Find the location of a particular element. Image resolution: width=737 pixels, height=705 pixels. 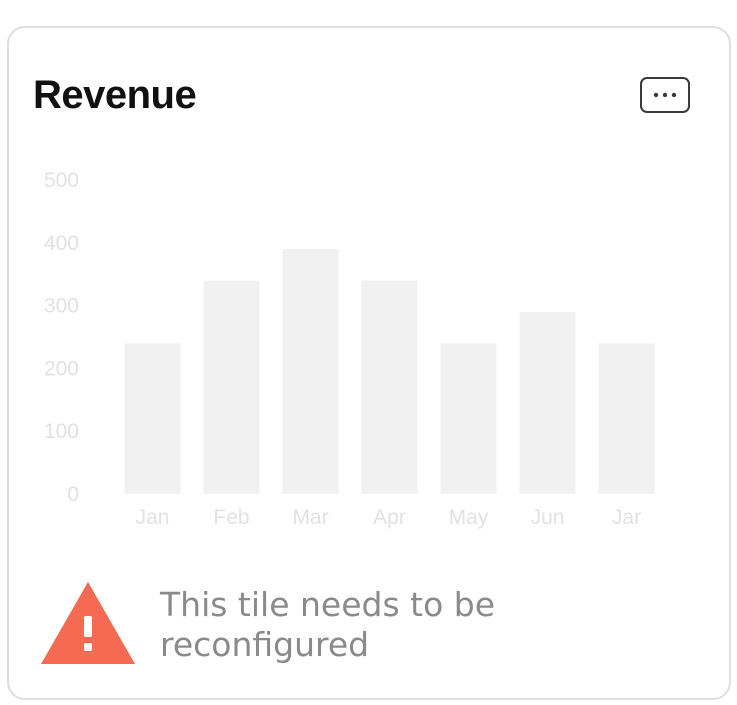

bar-jun is located at coordinates (547, 402).